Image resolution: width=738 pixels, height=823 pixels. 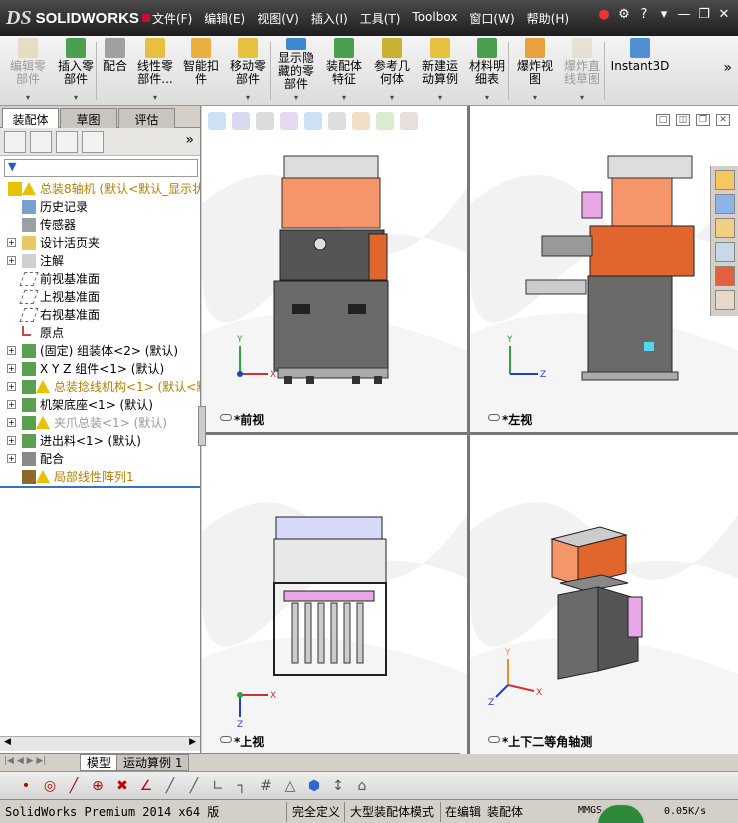 What do you see at coordinates (248, 71) in the screenshot?
I see `ribbon-button-5: 移动零 部件 ▾` at bounding box center [248, 71].